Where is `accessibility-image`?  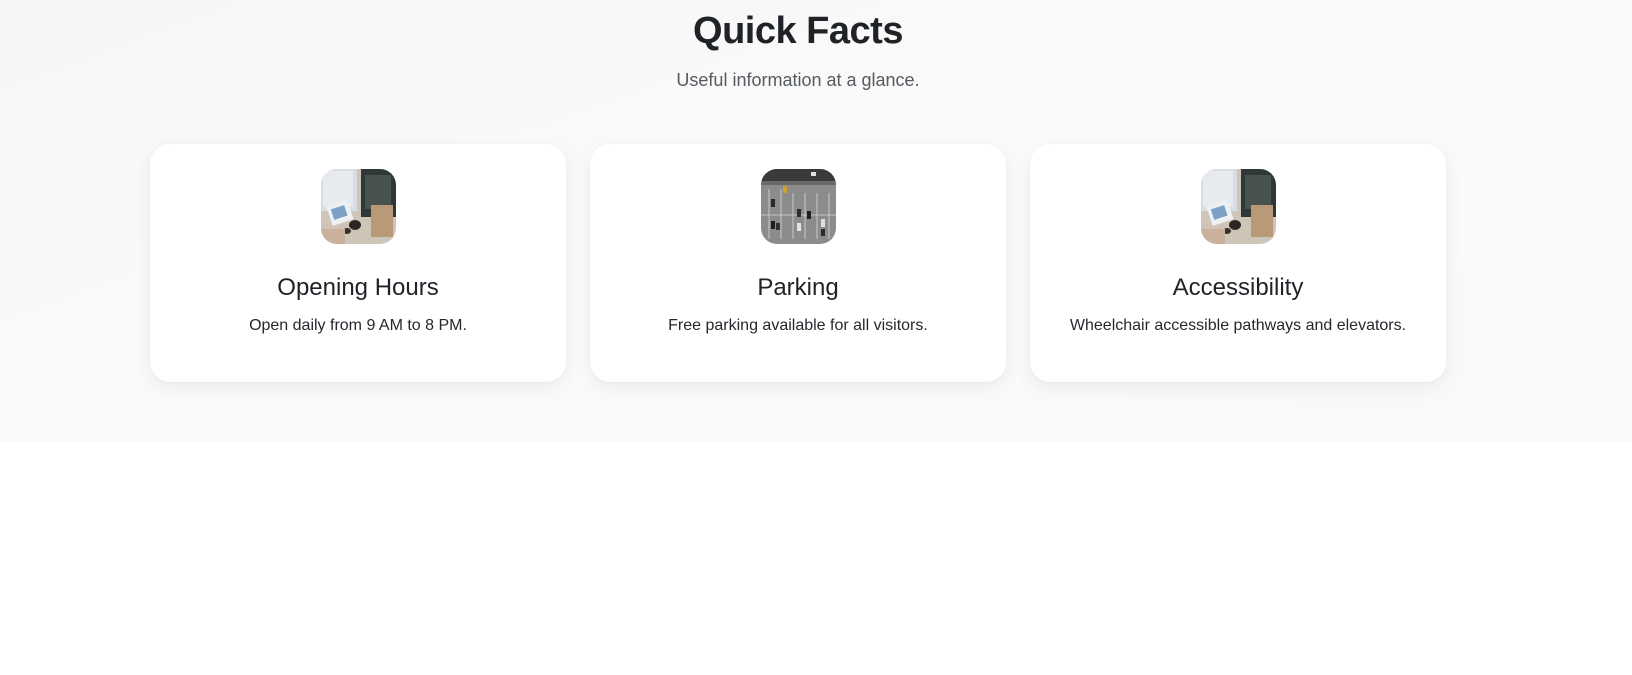
accessibility-image is located at coordinates (1238, 206).